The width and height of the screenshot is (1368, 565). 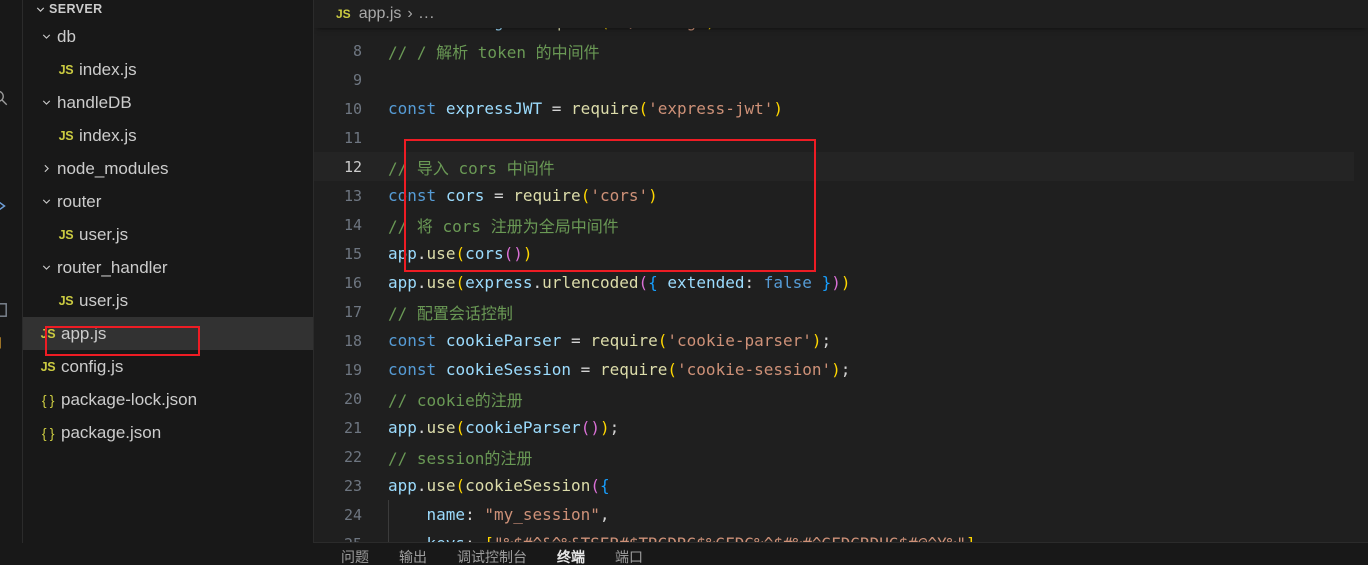 What do you see at coordinates (113, 168) in the screenshot?
I see `tree-item-label: node_modules` at bounding box center [113, 168].